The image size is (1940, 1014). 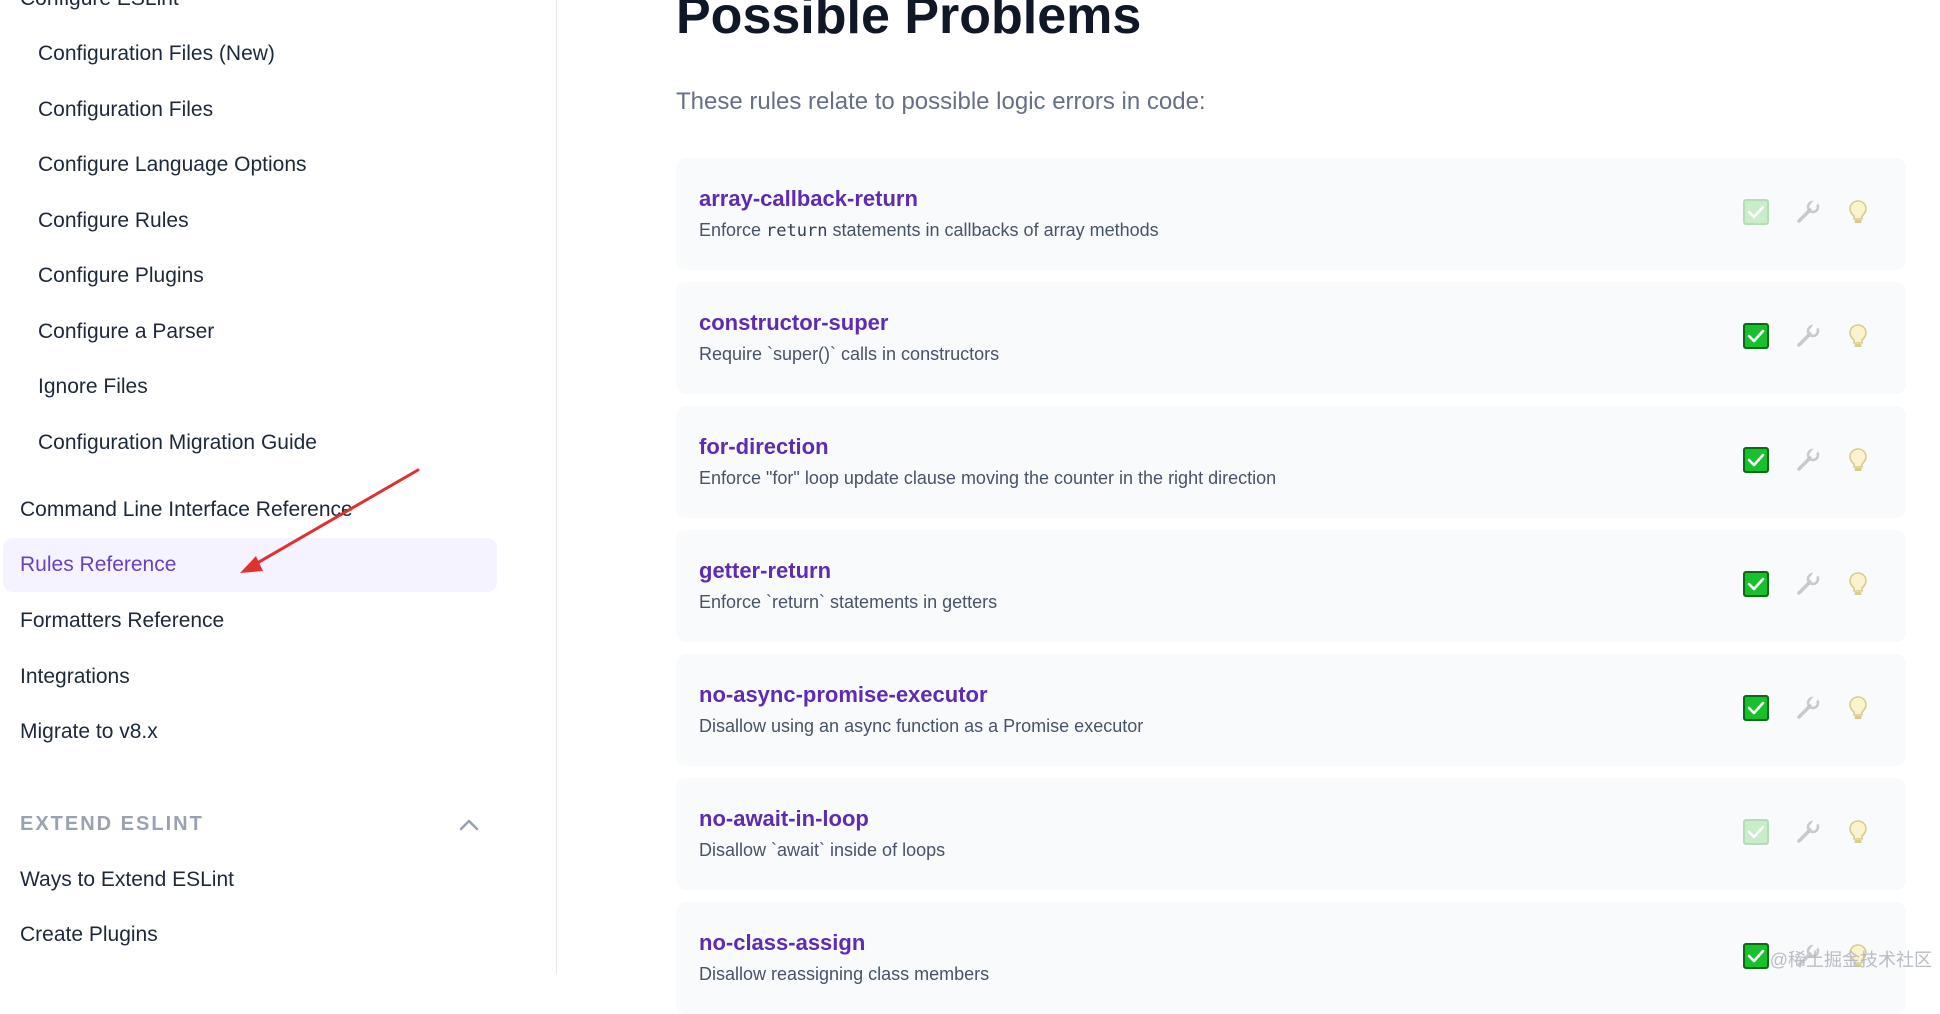 What do you see at coordinates (127, 880) in the screenshot?
I see `sidebar-item-ways-to-extend-eslint: Ways to Extend ESLint` at bounding box center [127, 880].